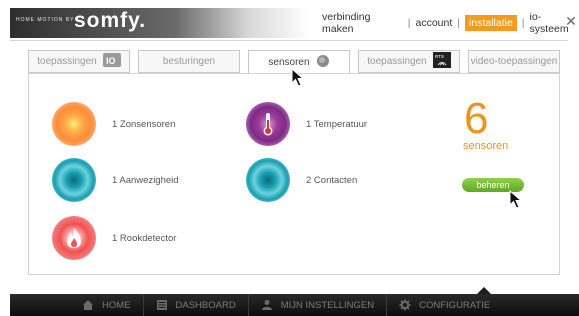 The height and width of the screenshot is (316, 579). I want to click on tab-label: besturingen, so click(189, 61).